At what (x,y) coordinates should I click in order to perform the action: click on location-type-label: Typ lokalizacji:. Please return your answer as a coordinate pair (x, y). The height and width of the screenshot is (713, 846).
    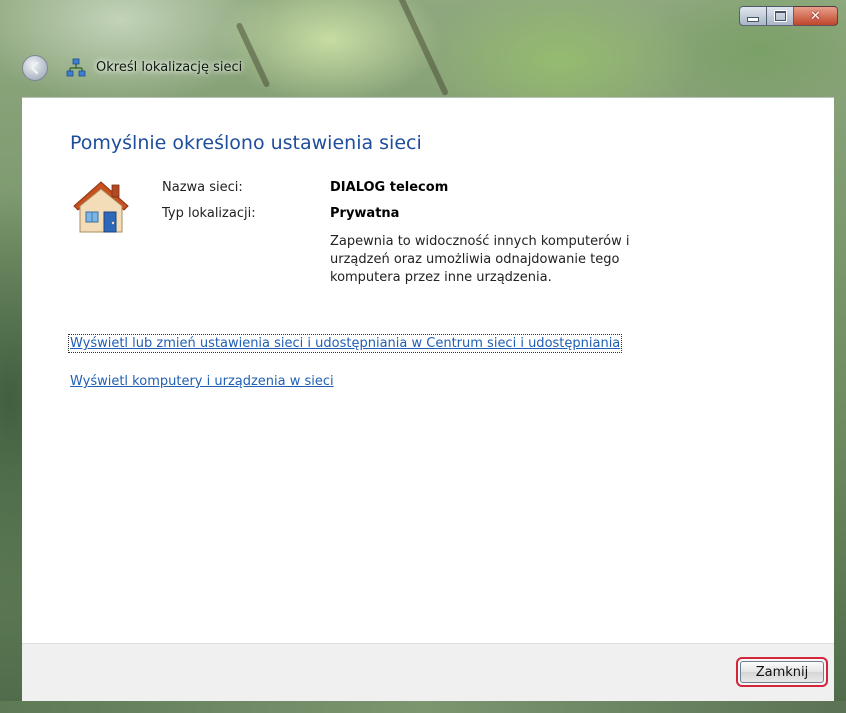
    Looking at the image, I should click on (209, 213).